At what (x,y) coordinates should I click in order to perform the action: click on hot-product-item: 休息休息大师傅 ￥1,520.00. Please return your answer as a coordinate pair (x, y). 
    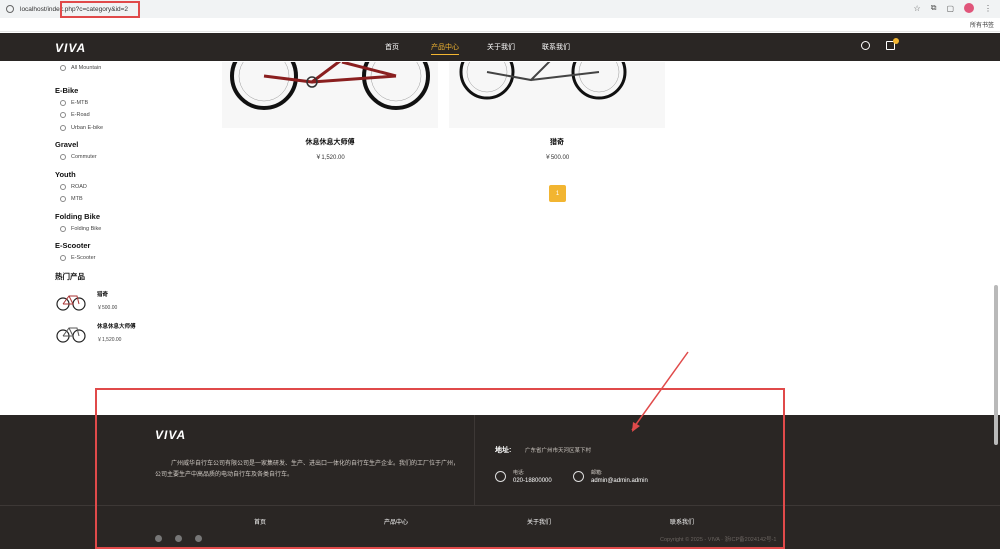
    Looking at the image, I should click on (115, 333).